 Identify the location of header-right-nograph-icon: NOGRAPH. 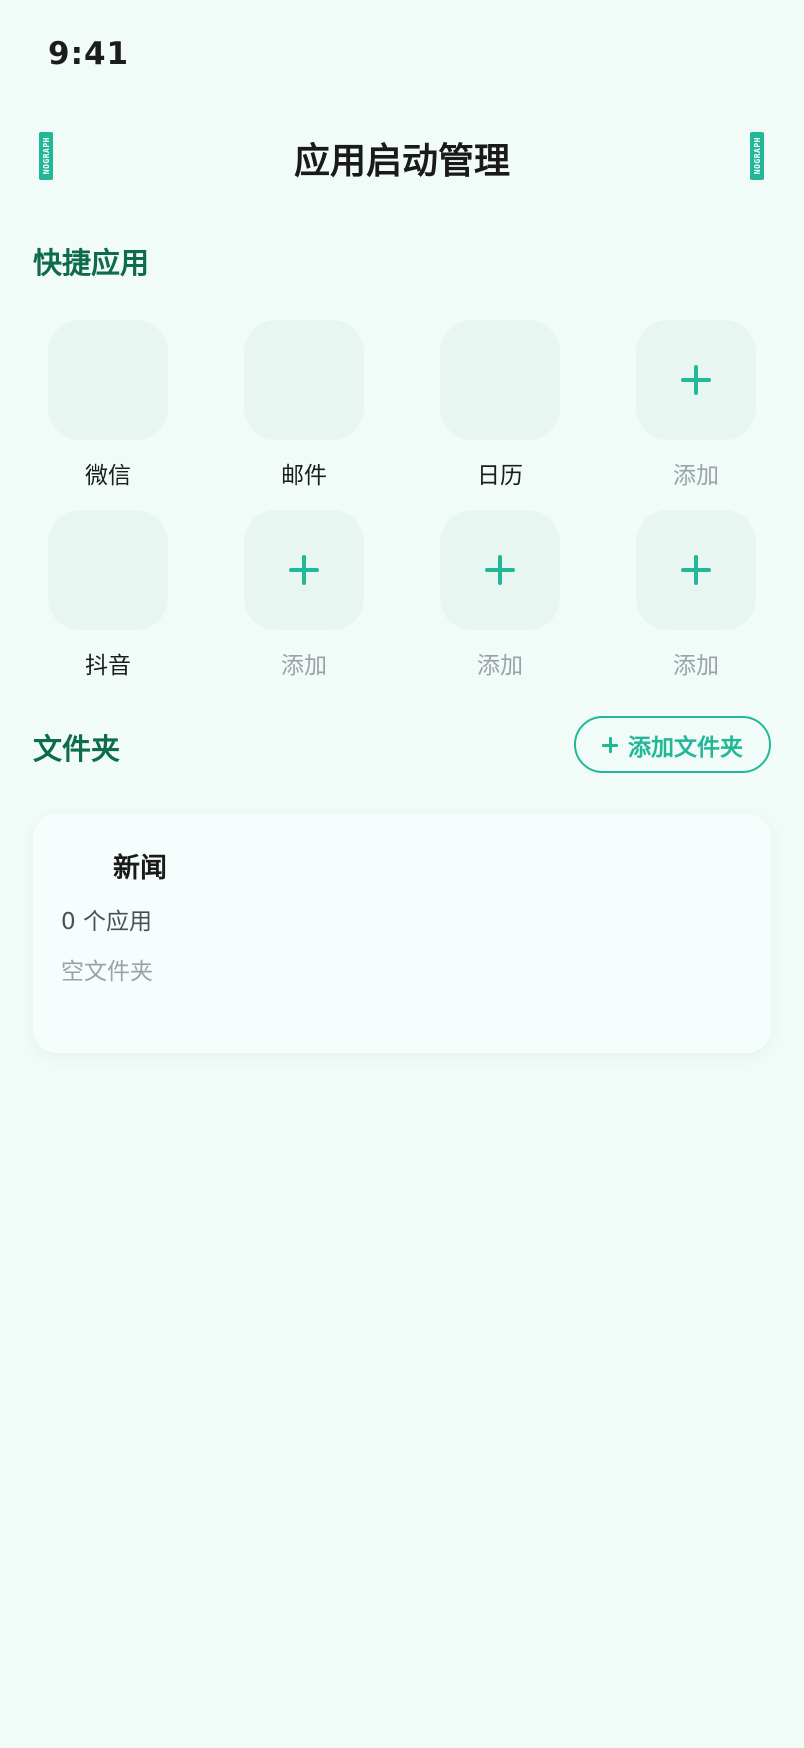
(757, 156).